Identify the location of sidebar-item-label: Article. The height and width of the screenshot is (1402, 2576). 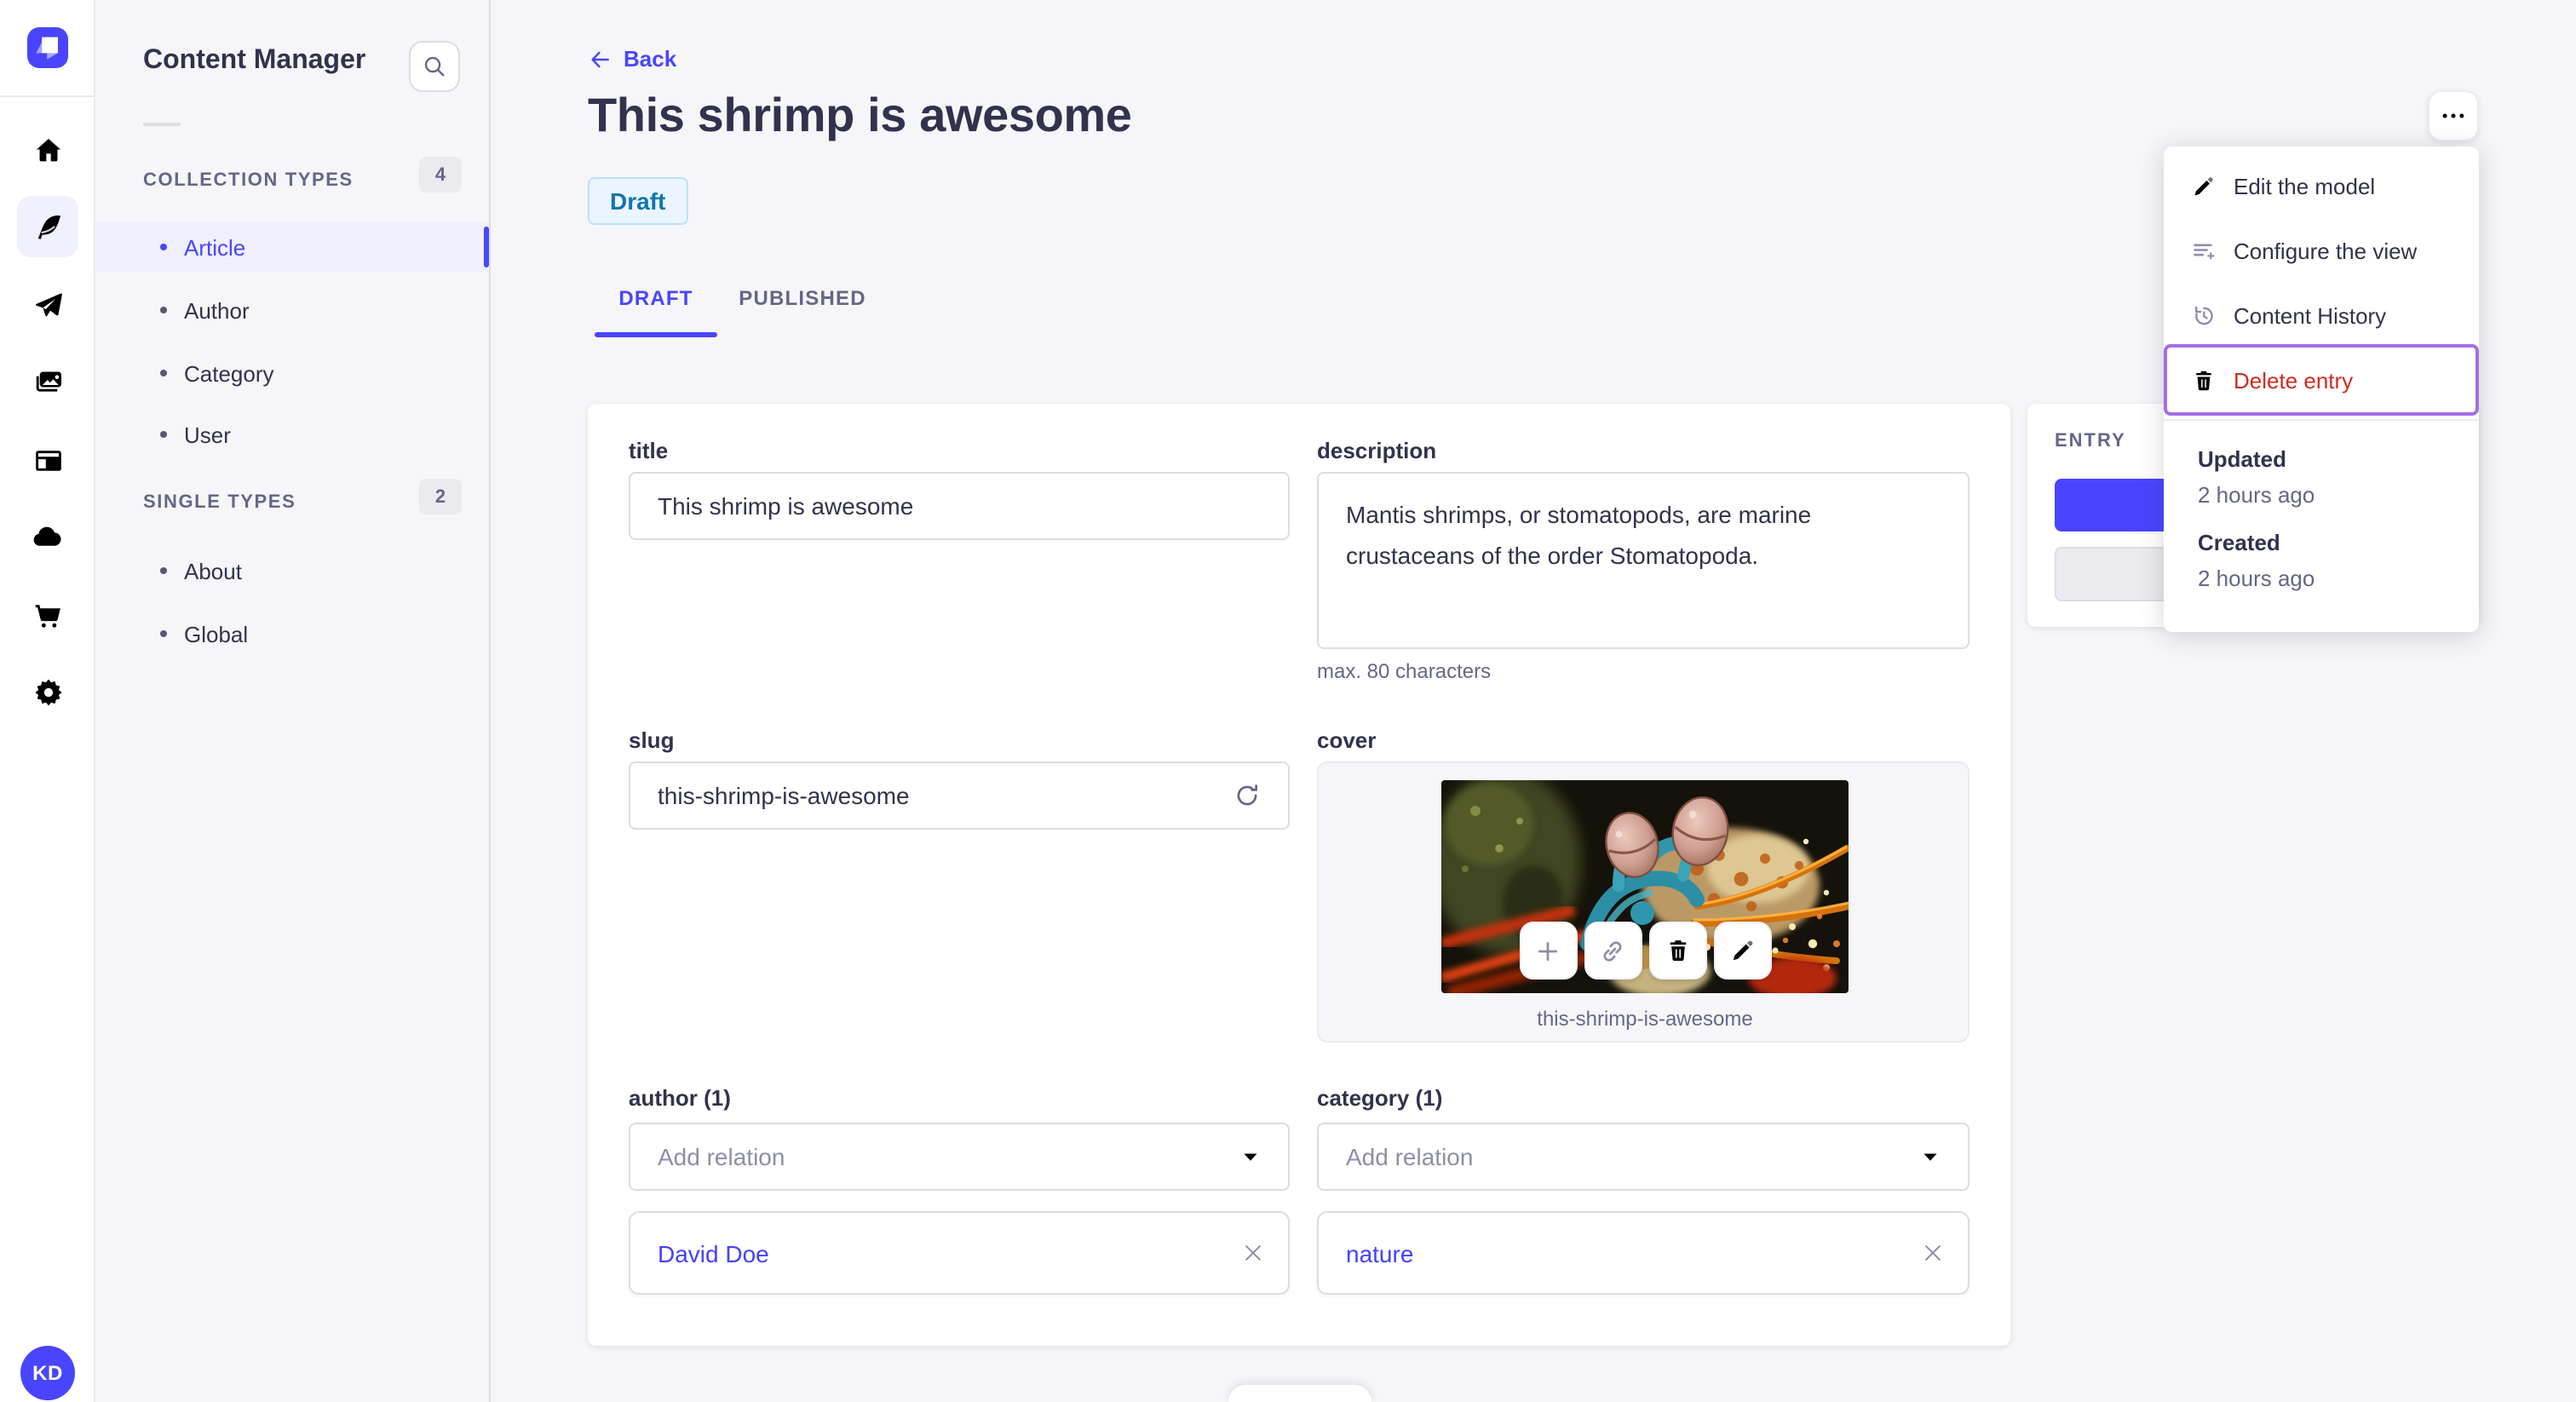
(215, 247).